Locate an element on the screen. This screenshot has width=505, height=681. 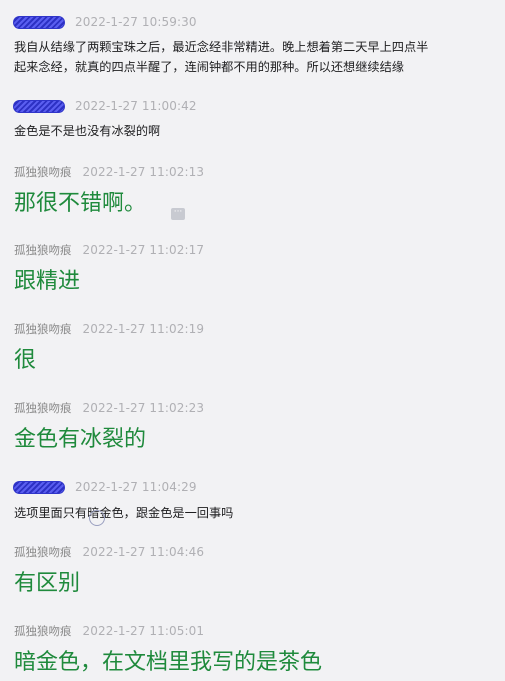
message-text-line: 很 is located at coordinates (25, 360).